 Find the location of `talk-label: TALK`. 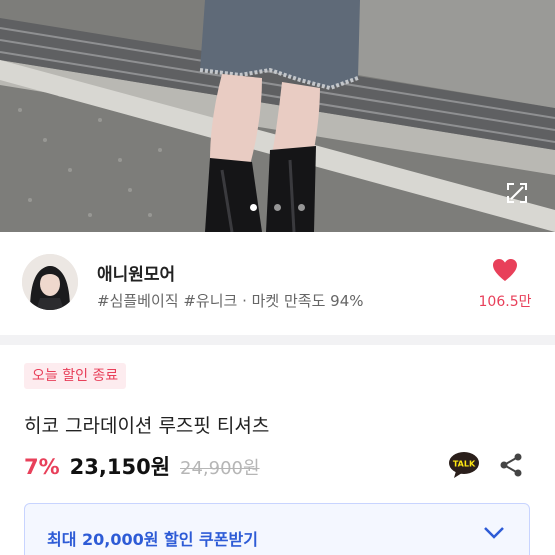

talk-label: TALK is located at coordinates (464, 464).